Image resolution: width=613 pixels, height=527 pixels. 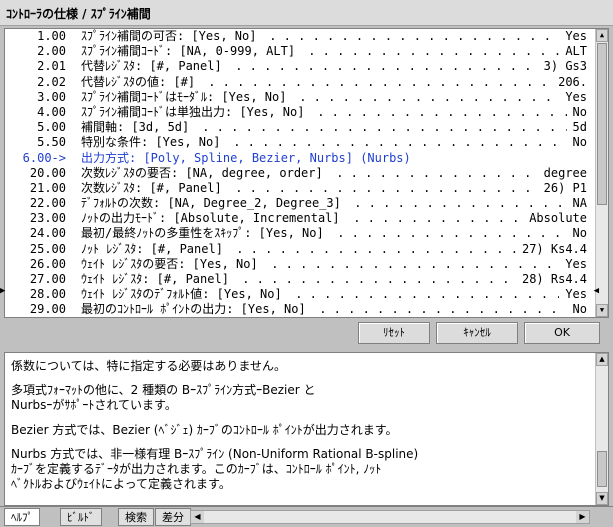 What do you see at coordinates (47, 187) in the screenshot?
I see `item-number: 21.00` at bounding box center [47, 187].